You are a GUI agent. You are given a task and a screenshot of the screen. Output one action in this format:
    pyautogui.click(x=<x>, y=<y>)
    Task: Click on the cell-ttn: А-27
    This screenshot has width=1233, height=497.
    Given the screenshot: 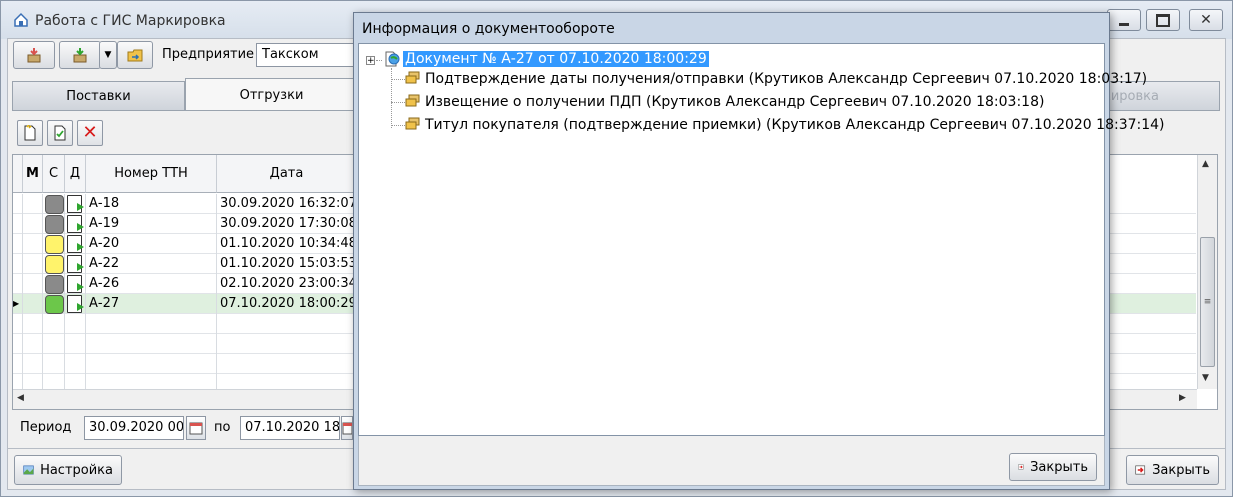 What is the action you would take?
    pyautogui.click(x=151, y=304)
    